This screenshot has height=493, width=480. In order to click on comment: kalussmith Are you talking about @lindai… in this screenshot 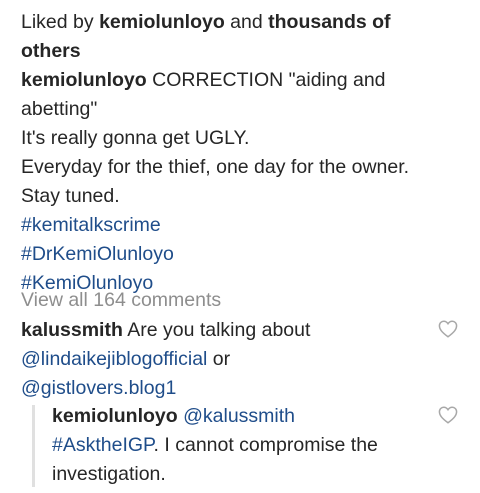, I will do `click(221, 359)`.